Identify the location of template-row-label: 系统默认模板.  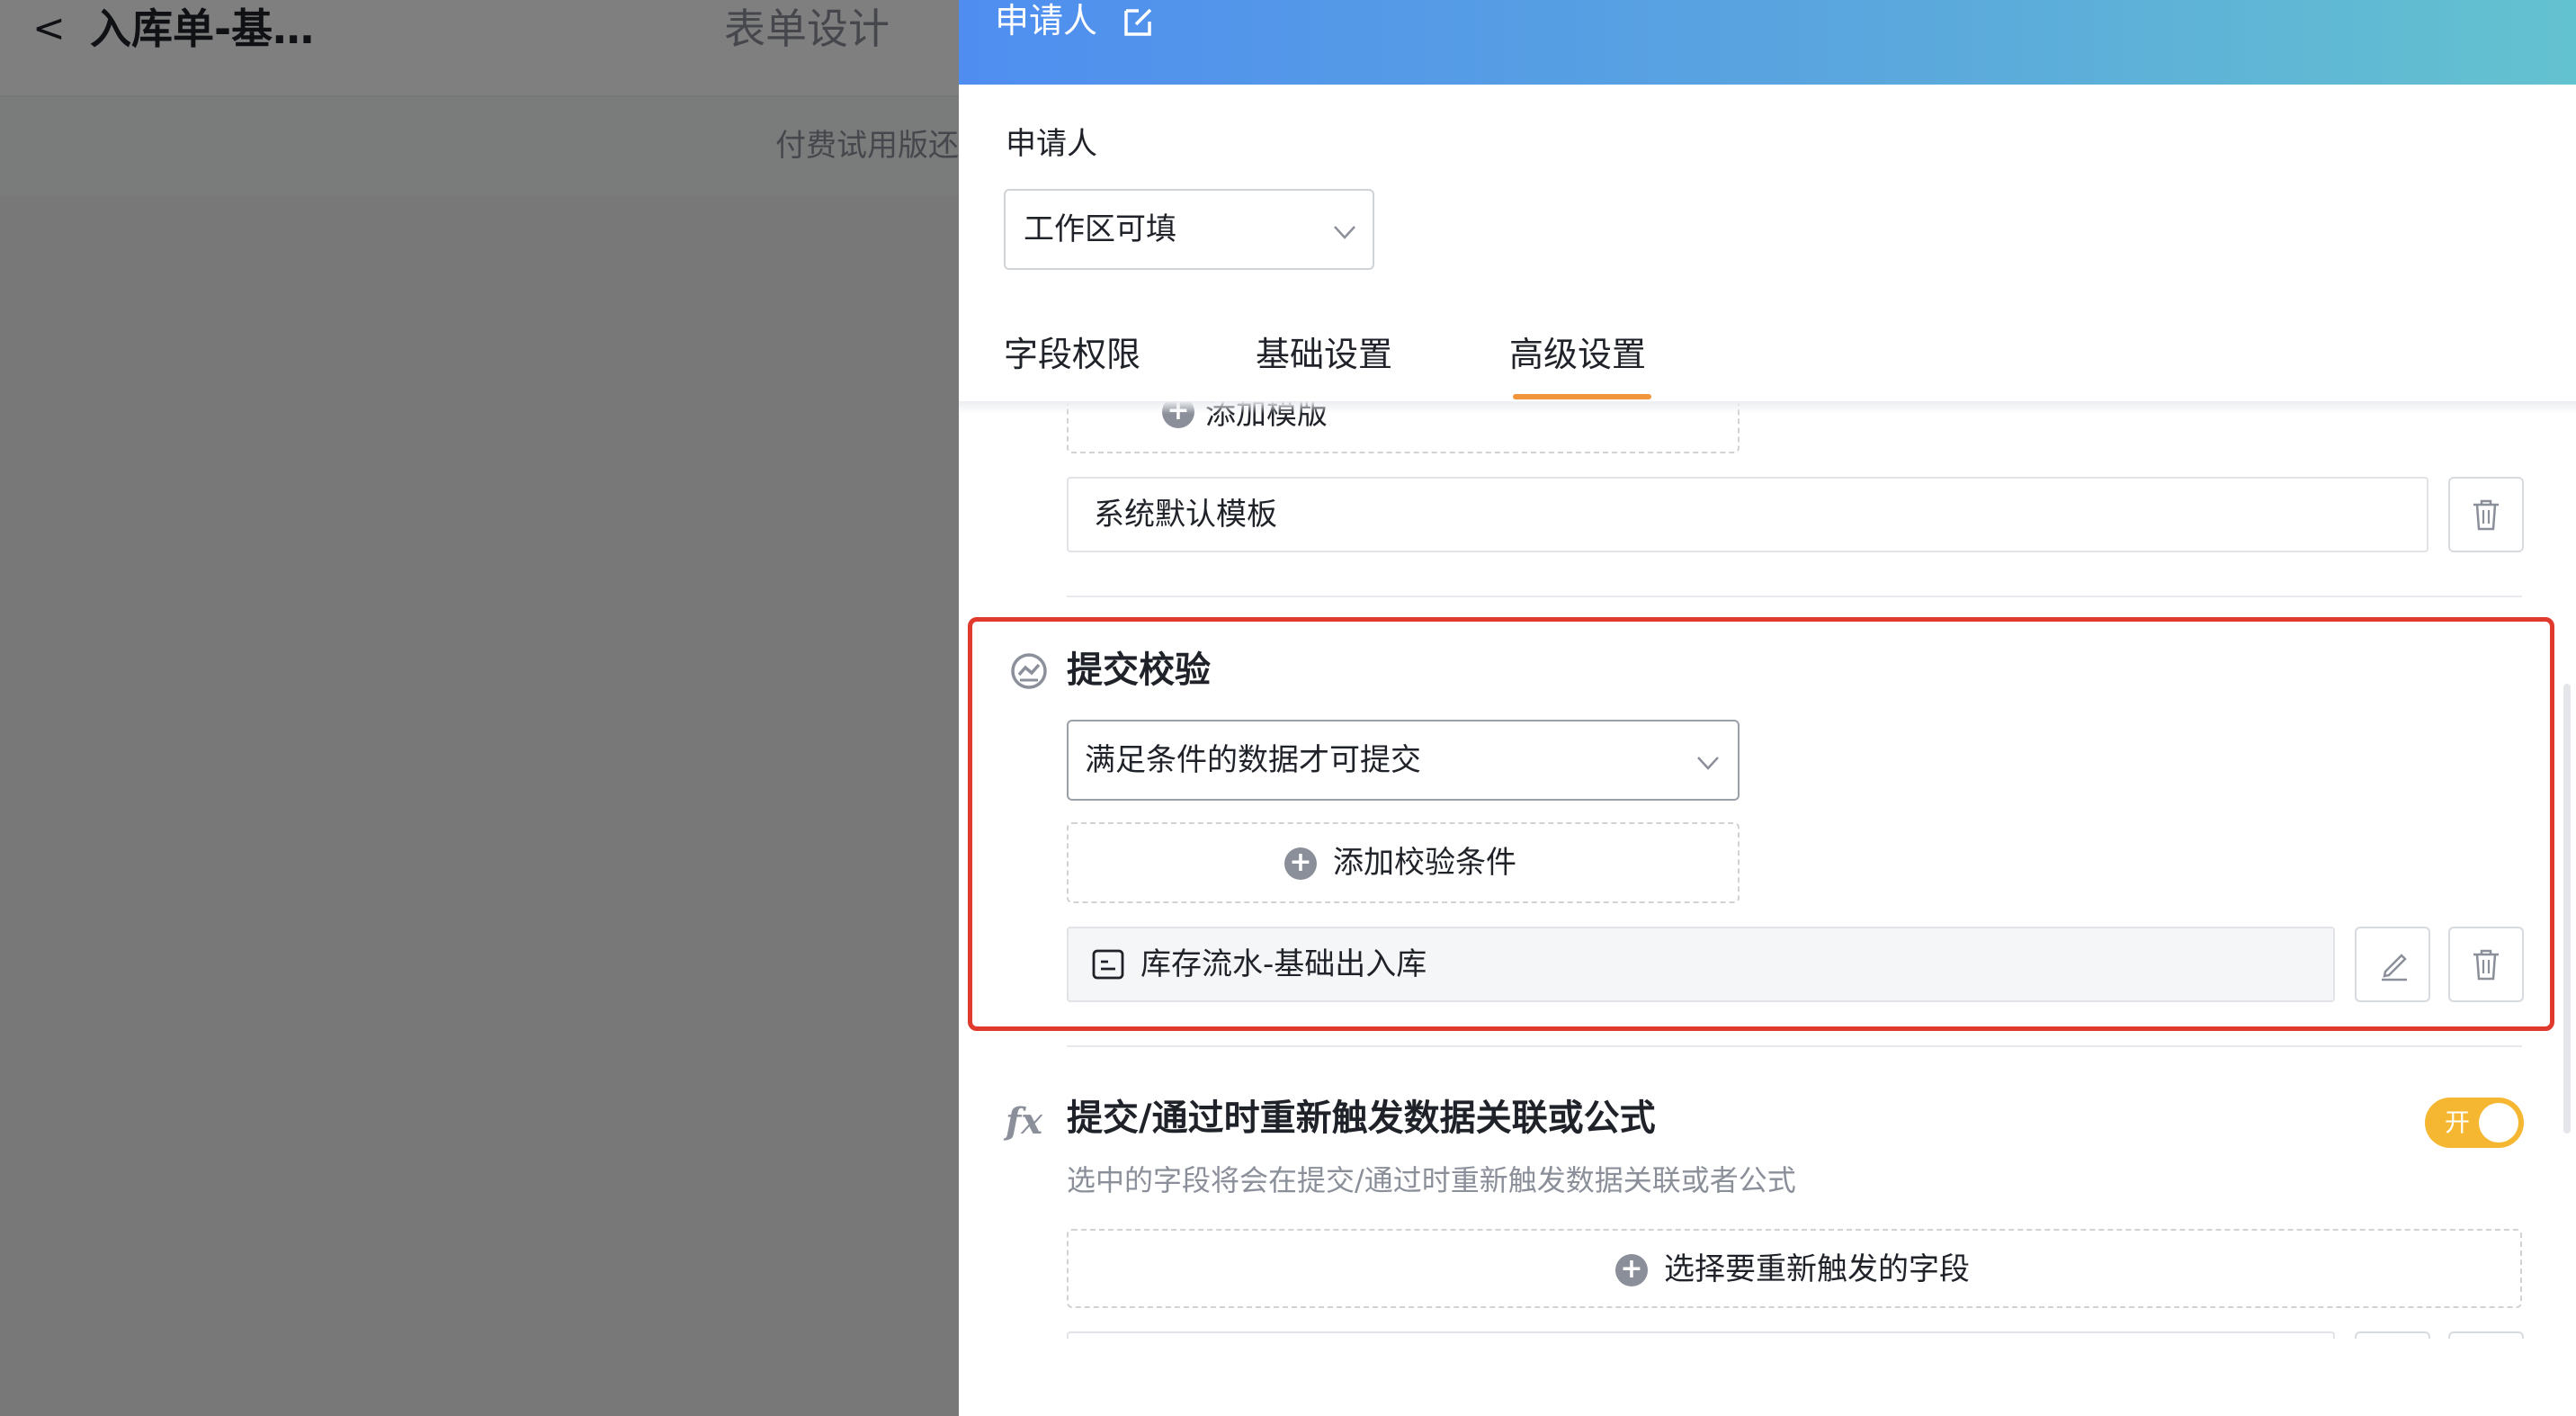
(1185, 515).